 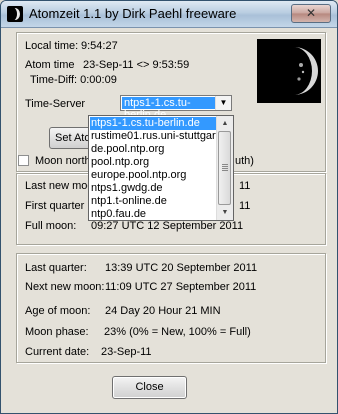 I want to click on set-atom-time-label: Set Ato, so click(x=73, y=138).